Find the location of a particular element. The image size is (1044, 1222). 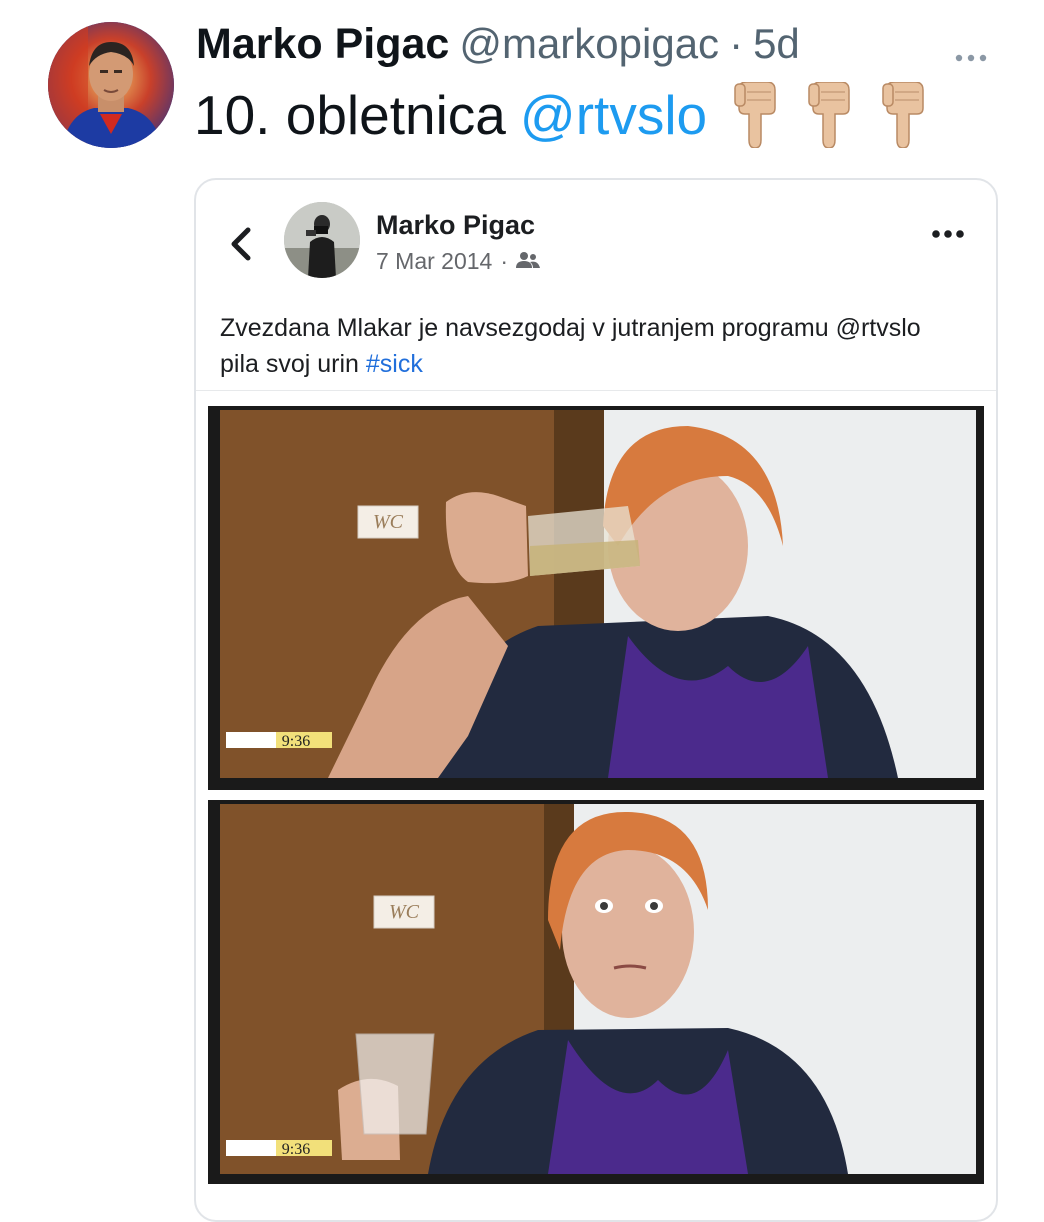

tweet-text: 10. obletnica @rtvslo is located at coordinates (561, 115).